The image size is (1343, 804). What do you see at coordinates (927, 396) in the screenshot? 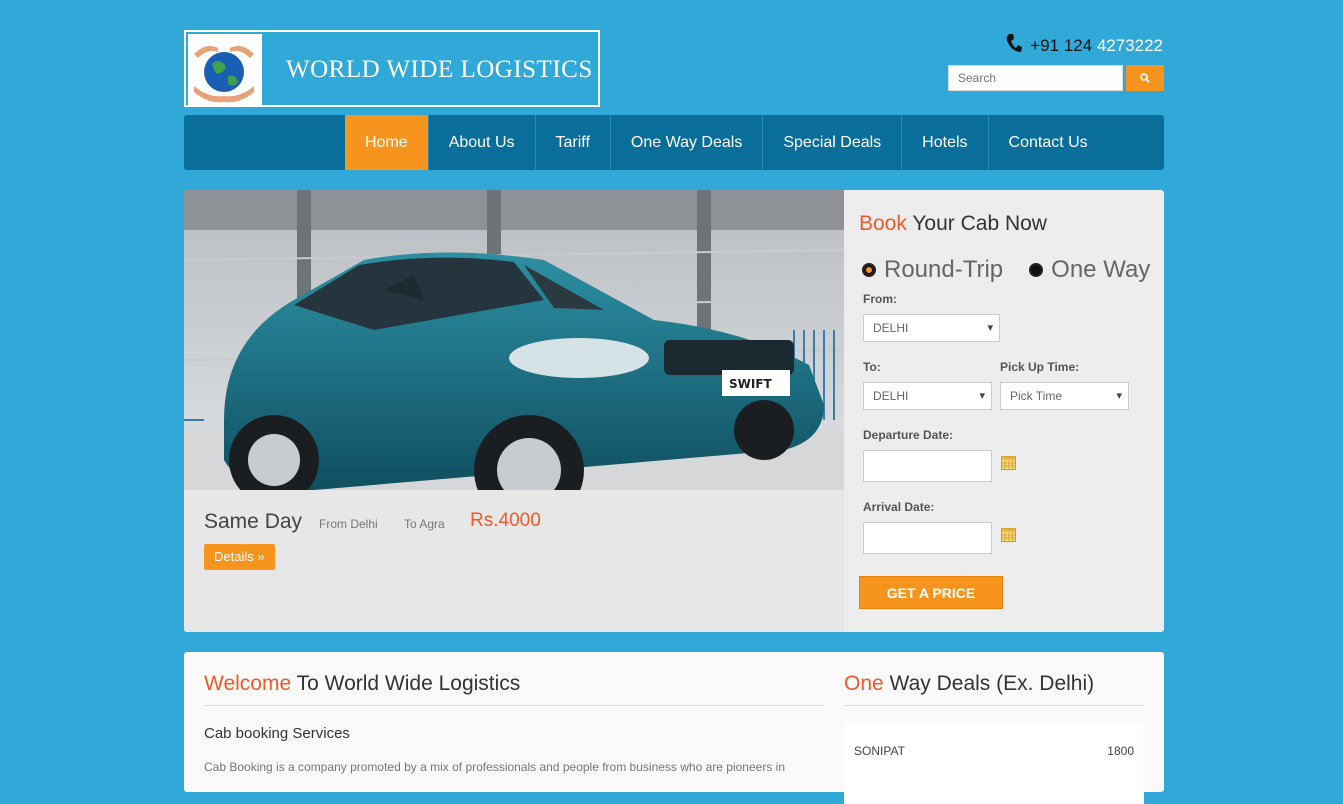
I see `to-select: DELHI` at bounding box center [927, 396].